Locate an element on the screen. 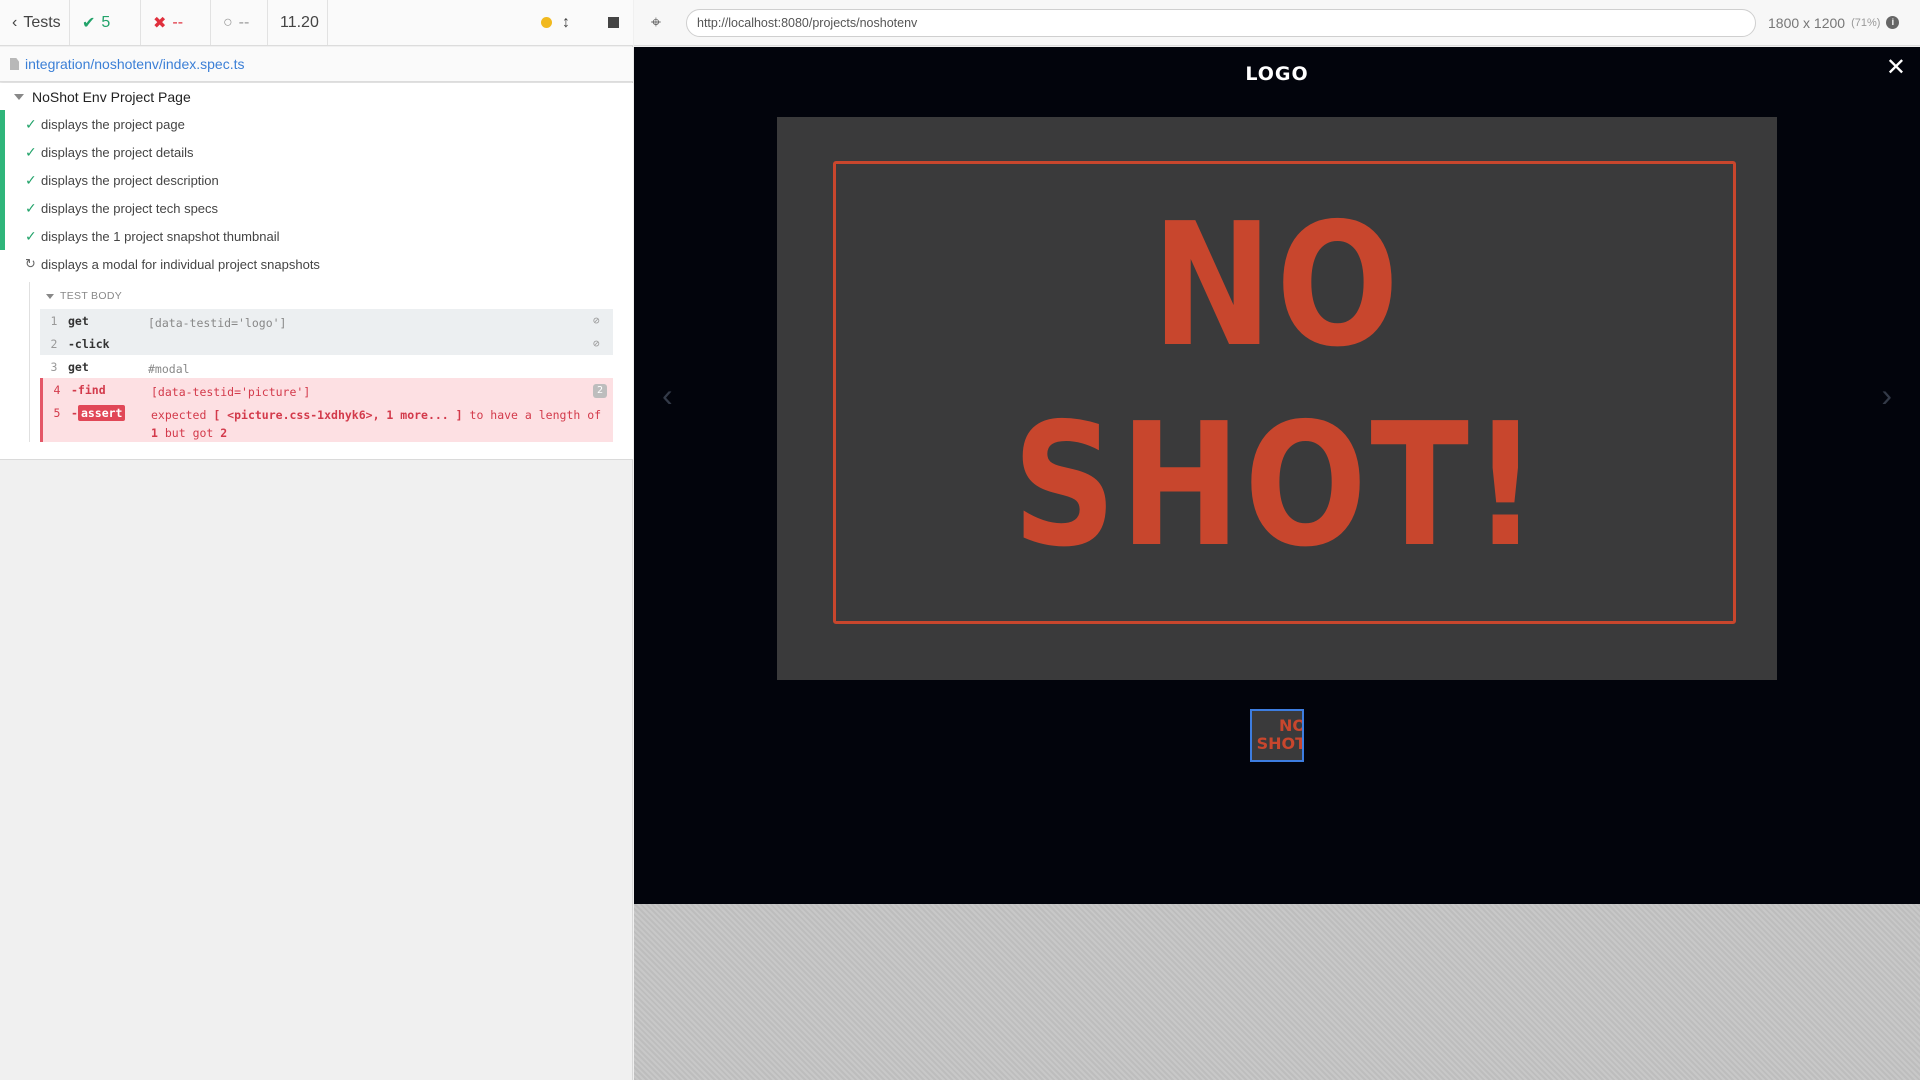 Image resolution: width=1920 pixels, height=1080 pixels. selector-playground-icon: ⌖ is located at coordinates (656, 22).